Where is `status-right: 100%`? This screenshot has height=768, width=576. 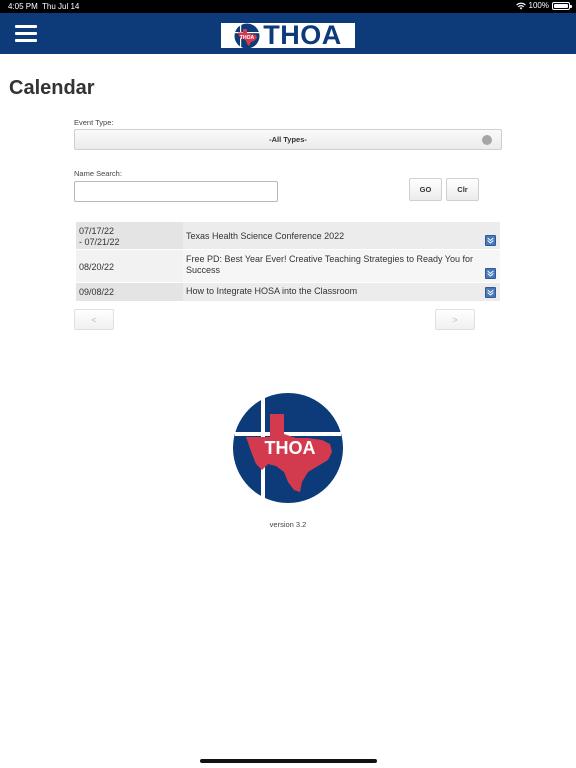
status-right: 100% is located at coordinates (543, 5).